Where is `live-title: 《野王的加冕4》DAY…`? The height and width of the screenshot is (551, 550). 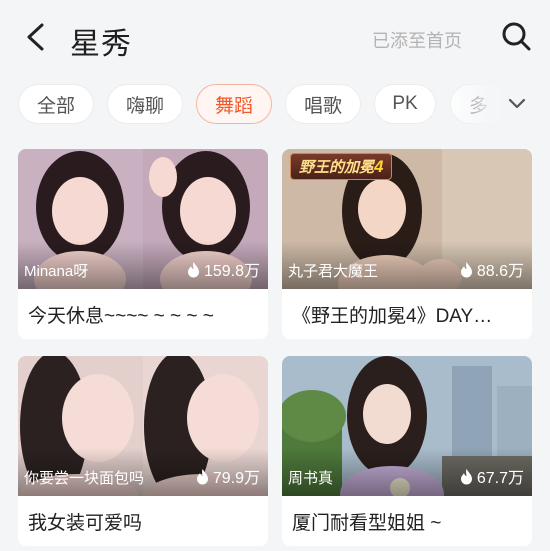 live-title: 《野王的加冕4》DAY… is located at coordinates (392, 316).